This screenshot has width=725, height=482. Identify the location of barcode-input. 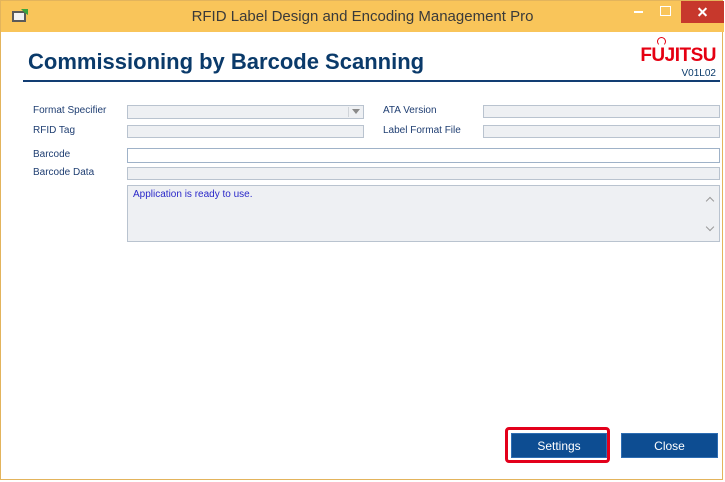
(423, 155).